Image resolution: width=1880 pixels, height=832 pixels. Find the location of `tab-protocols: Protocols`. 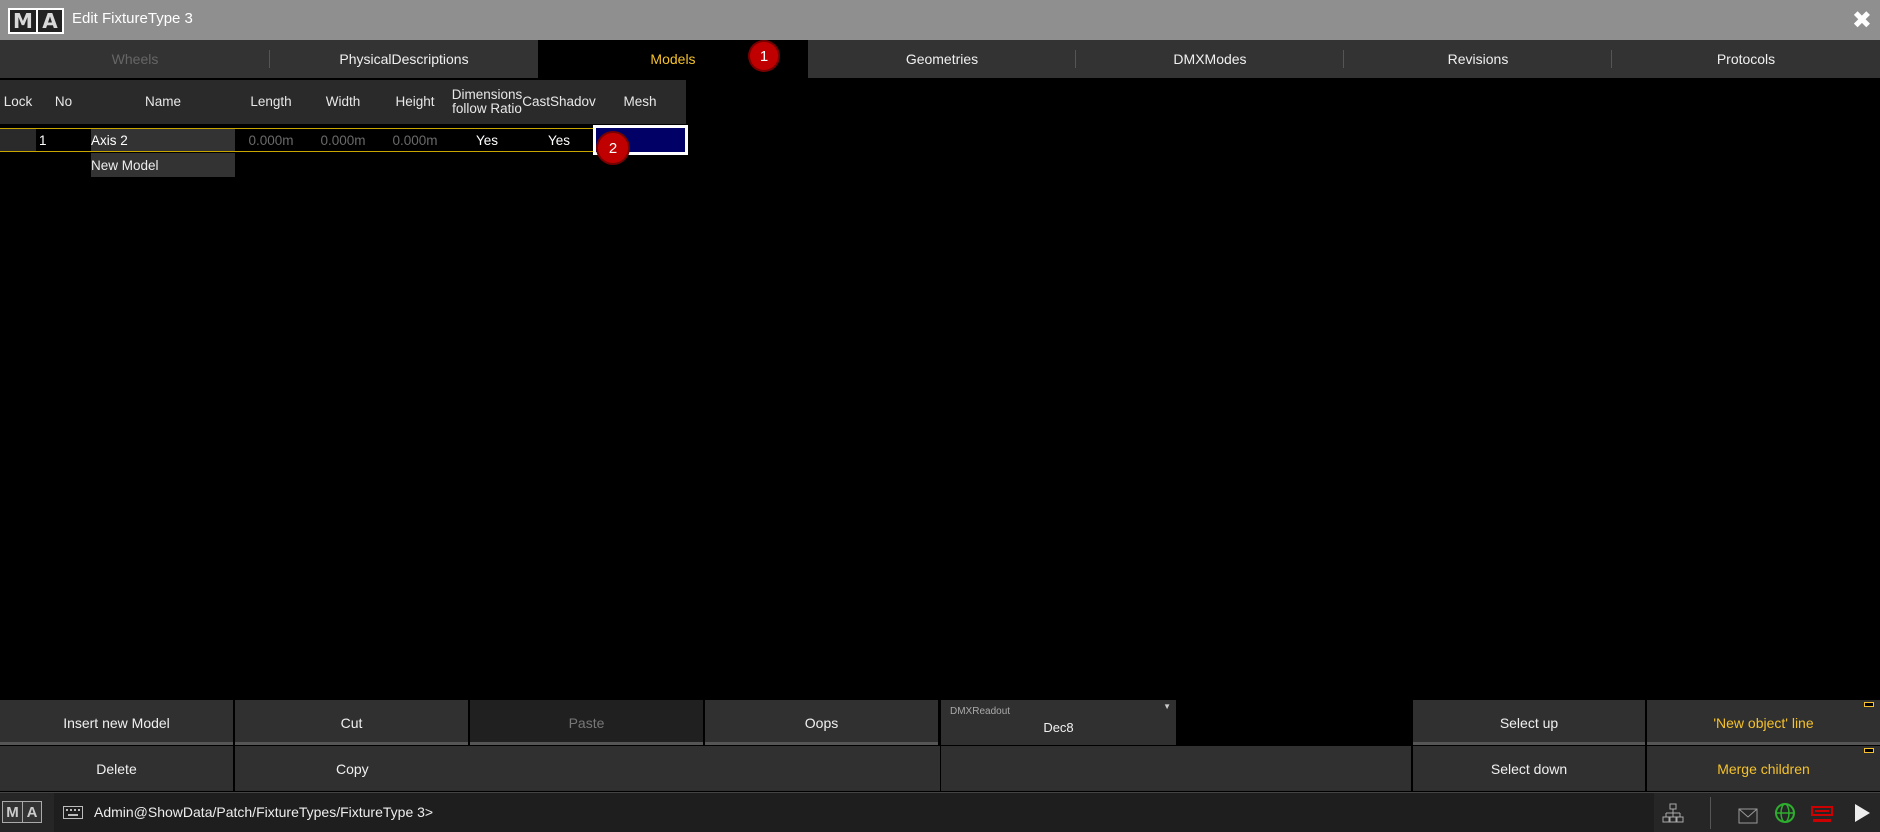

tab-protocols: Protocols is located at coordinates (1746, 59).